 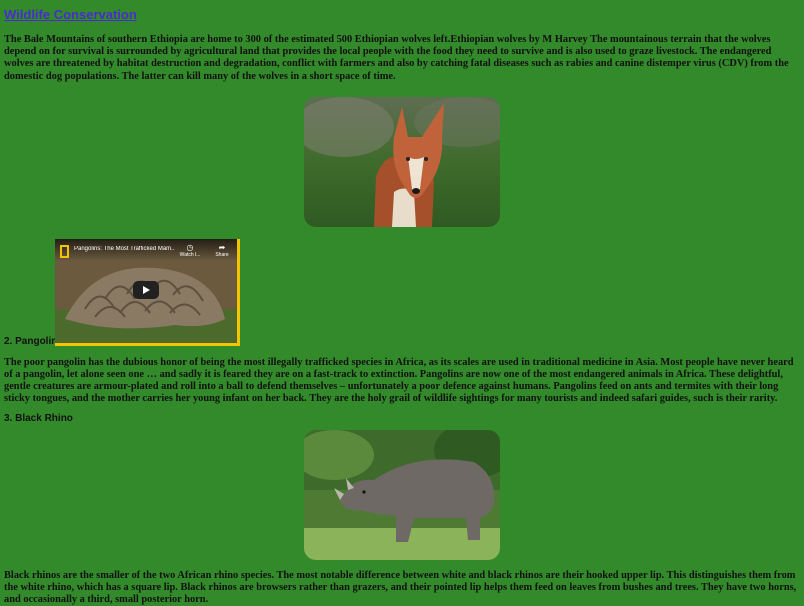 What do you see at coordinates (222, 247) in the screenshot?
I see `share-icon: ➦` at bounding box center [222, 247].